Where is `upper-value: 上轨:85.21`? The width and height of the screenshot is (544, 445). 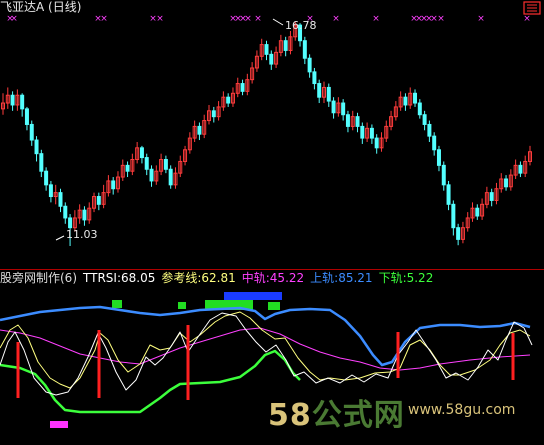
upper-value: 上轨:85.21 is located at coordinates (341, 278).